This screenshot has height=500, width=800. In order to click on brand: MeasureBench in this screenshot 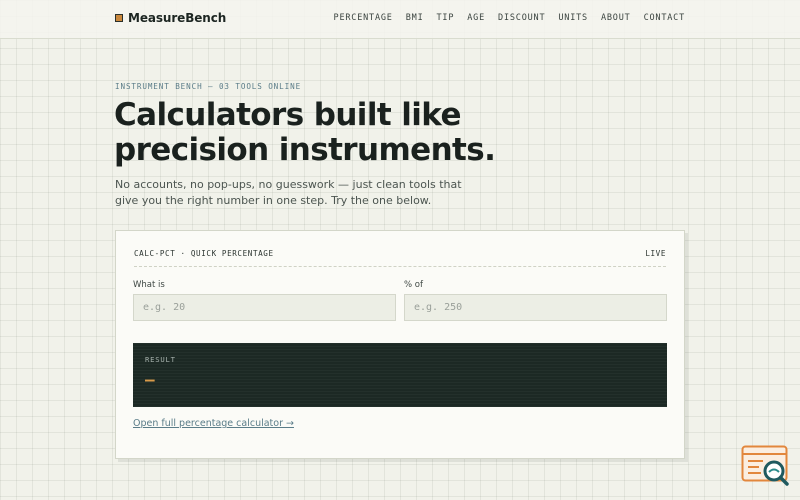, I will do `click(170, 18)`.